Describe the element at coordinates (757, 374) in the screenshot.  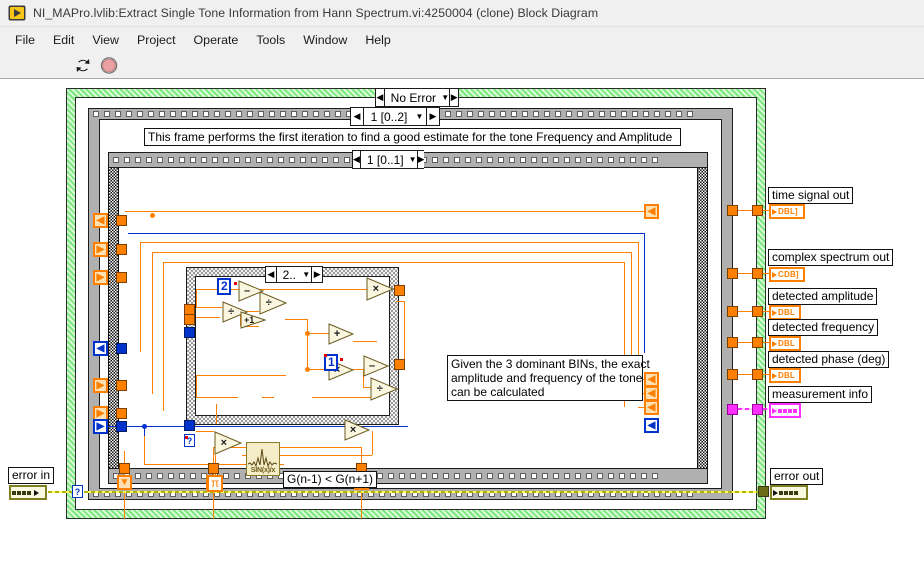
I see `indicator-tunnel-5b` at that location.